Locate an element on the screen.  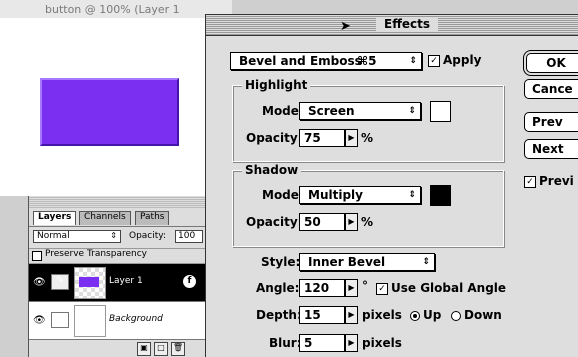
shadow-mode-label: Mode: is located at coordinates (283, 195).